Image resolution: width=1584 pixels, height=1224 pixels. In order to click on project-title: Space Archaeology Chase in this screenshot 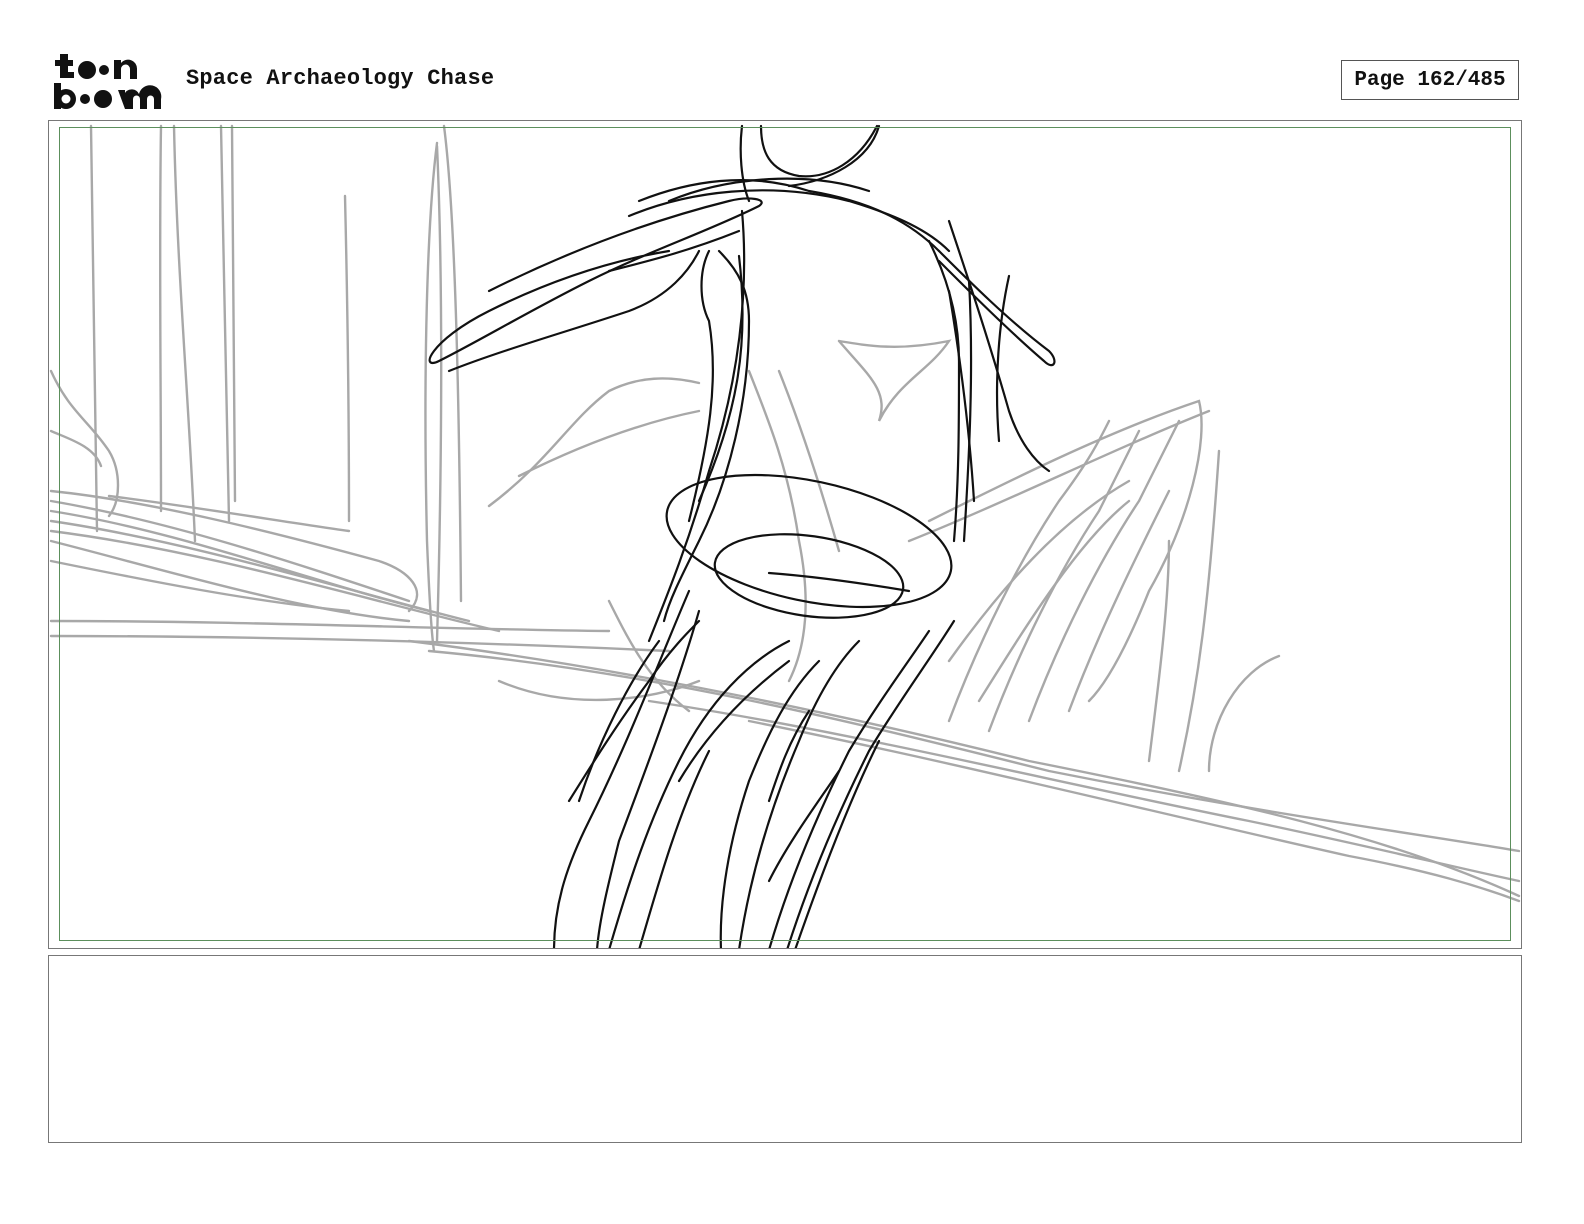, I will do `click(340, 78)`.